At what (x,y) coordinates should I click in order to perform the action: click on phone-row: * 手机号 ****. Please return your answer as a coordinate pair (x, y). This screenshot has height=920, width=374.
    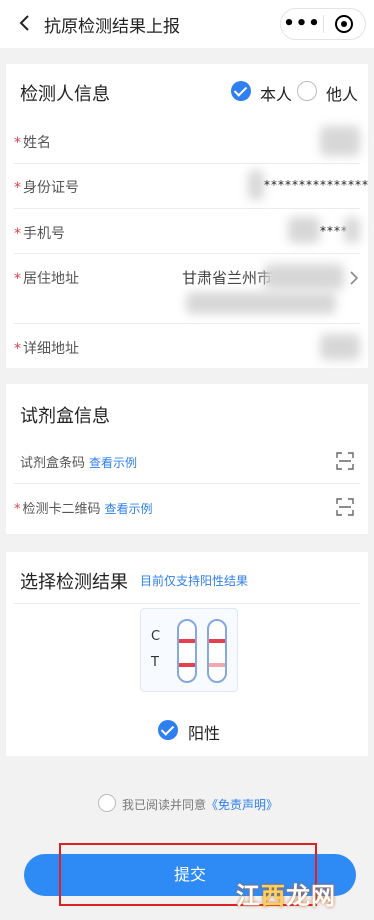
    Looking at the image, I should click on (187, 231).